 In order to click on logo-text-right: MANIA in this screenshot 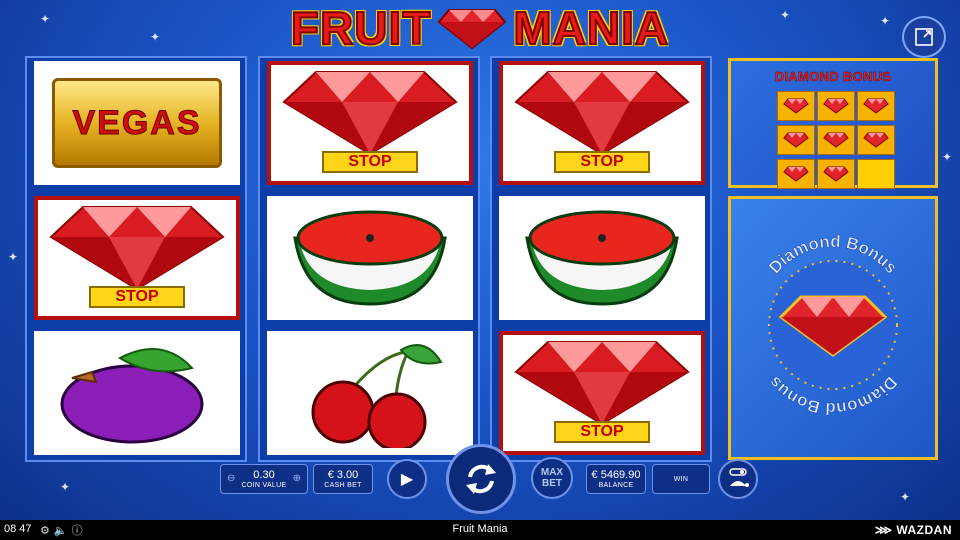, I will do `click(591, 28)`.